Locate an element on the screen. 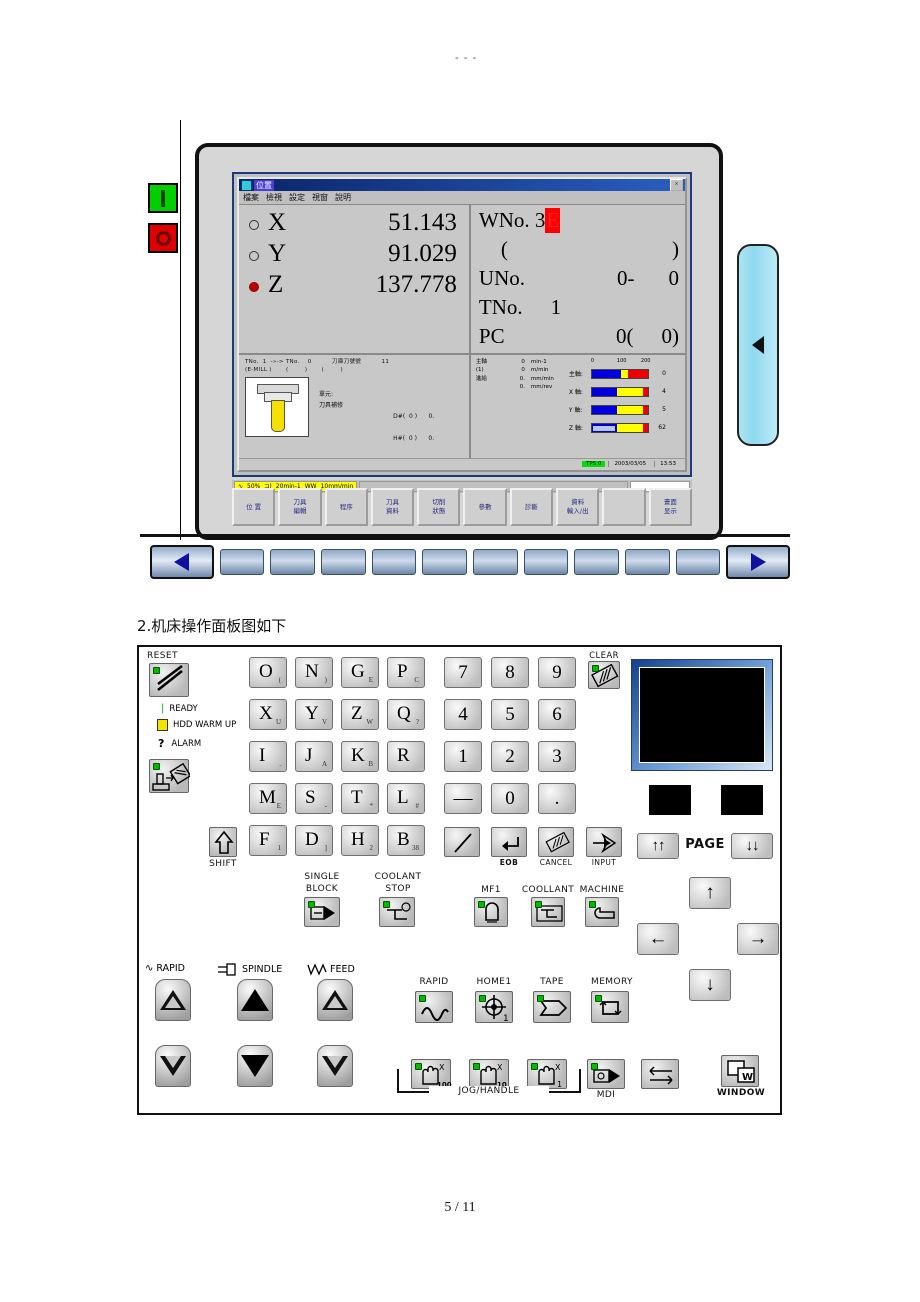 This screenshot has width=920, height=1302. alpha-key-n: N) is located at coordinates (314, 672).